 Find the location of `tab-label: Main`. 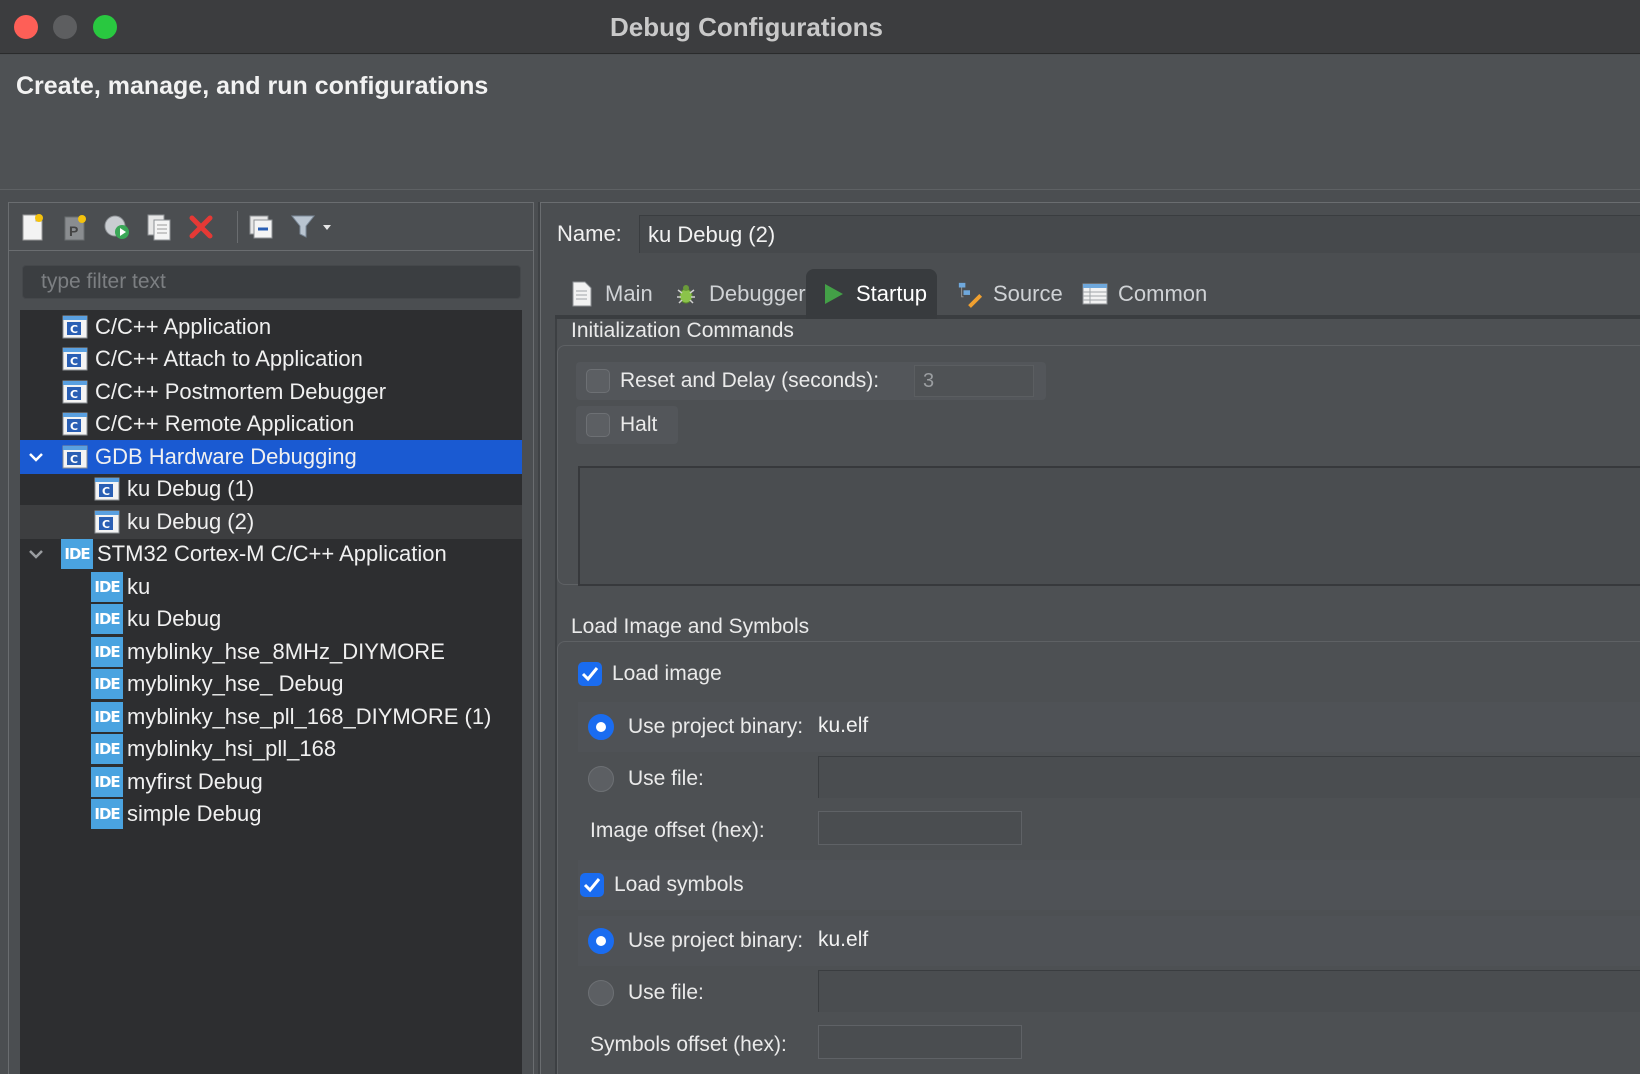

tab-label: Main is located at coordinates (629, 293).